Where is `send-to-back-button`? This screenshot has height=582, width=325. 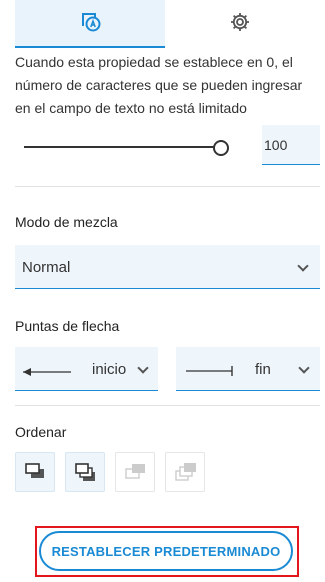 send-to-back-button is located at coordinates (185, 472).